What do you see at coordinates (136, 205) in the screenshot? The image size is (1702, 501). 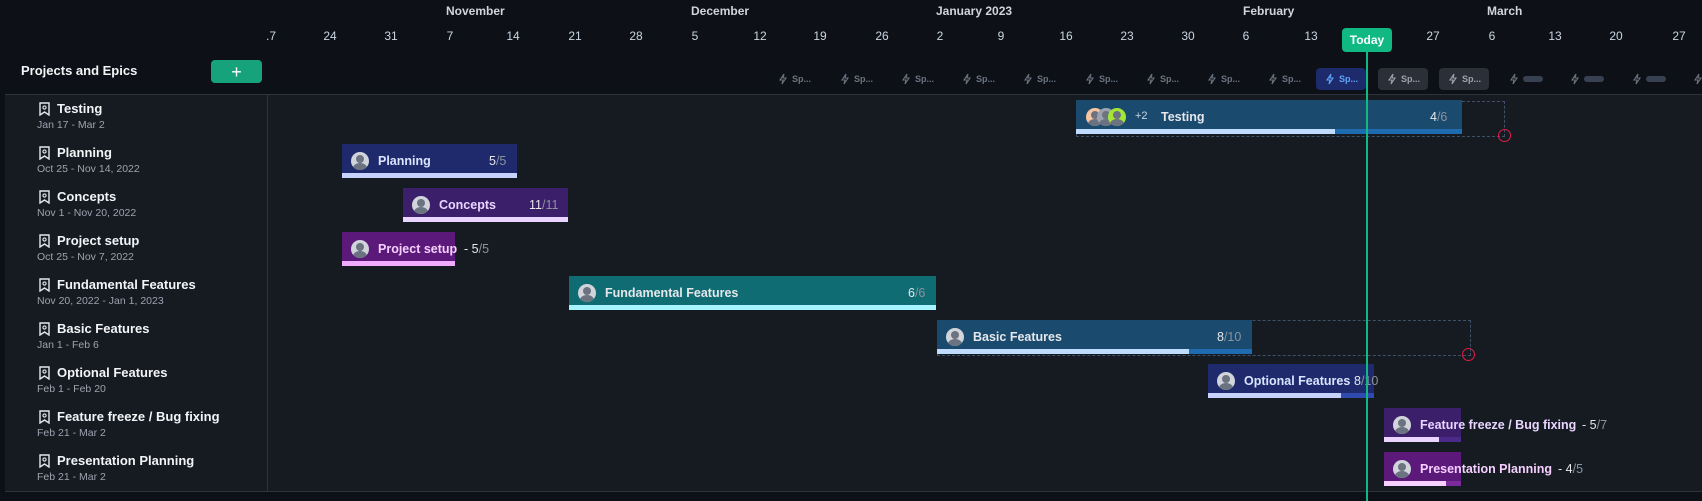 I see `epic-sidebar-item: Concepts Nov 1 - Nov 20, 2022` at bounding box center [136, 205].